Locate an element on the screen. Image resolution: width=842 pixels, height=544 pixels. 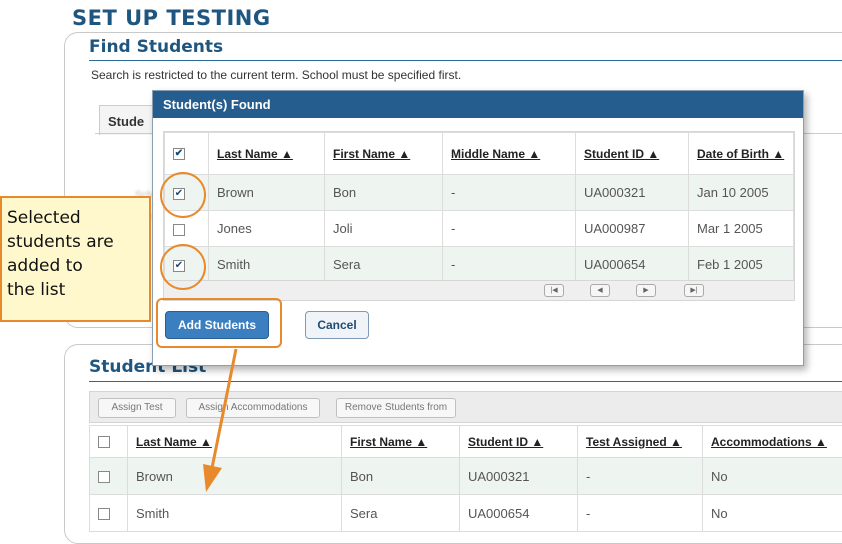
table-row: Smith Sera UA000654 - No is located at coordinates (466, 513).